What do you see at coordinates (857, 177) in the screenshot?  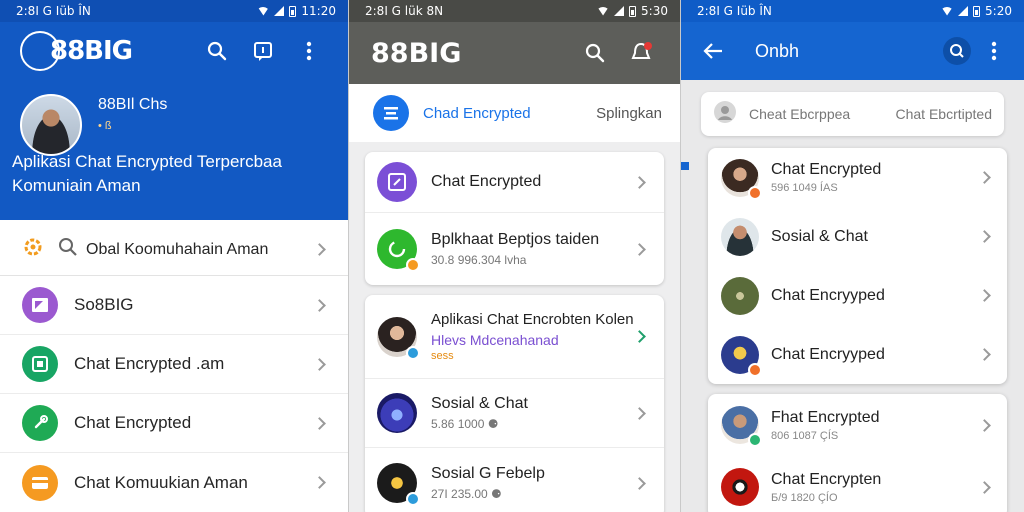 I see `list-item: Chat Encrypted 596 1049 ÍAS` at bounding box center [857, 177].